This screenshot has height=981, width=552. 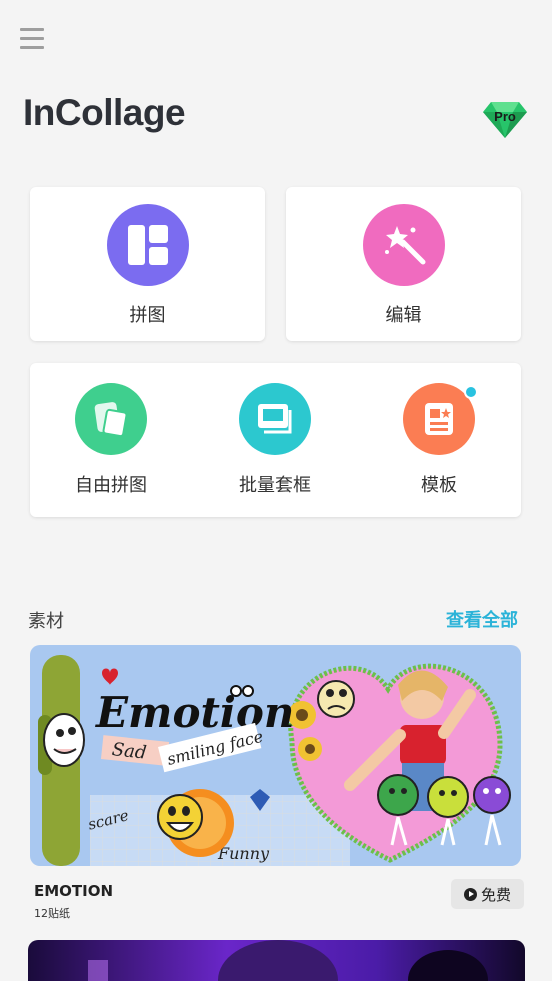 I want to click on freestyle-icon, so click(x=111, y=419).